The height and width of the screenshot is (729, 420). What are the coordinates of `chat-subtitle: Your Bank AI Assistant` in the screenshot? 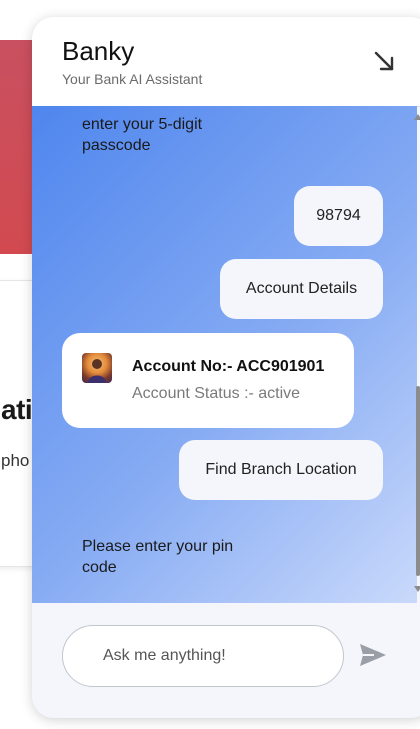 It's located at (132, 79).